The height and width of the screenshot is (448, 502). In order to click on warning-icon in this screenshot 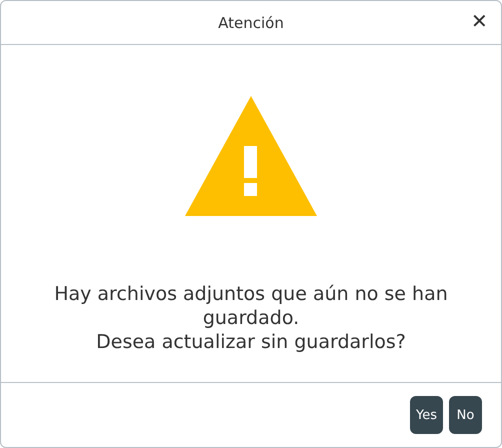, I will do `click(251, 156)`.